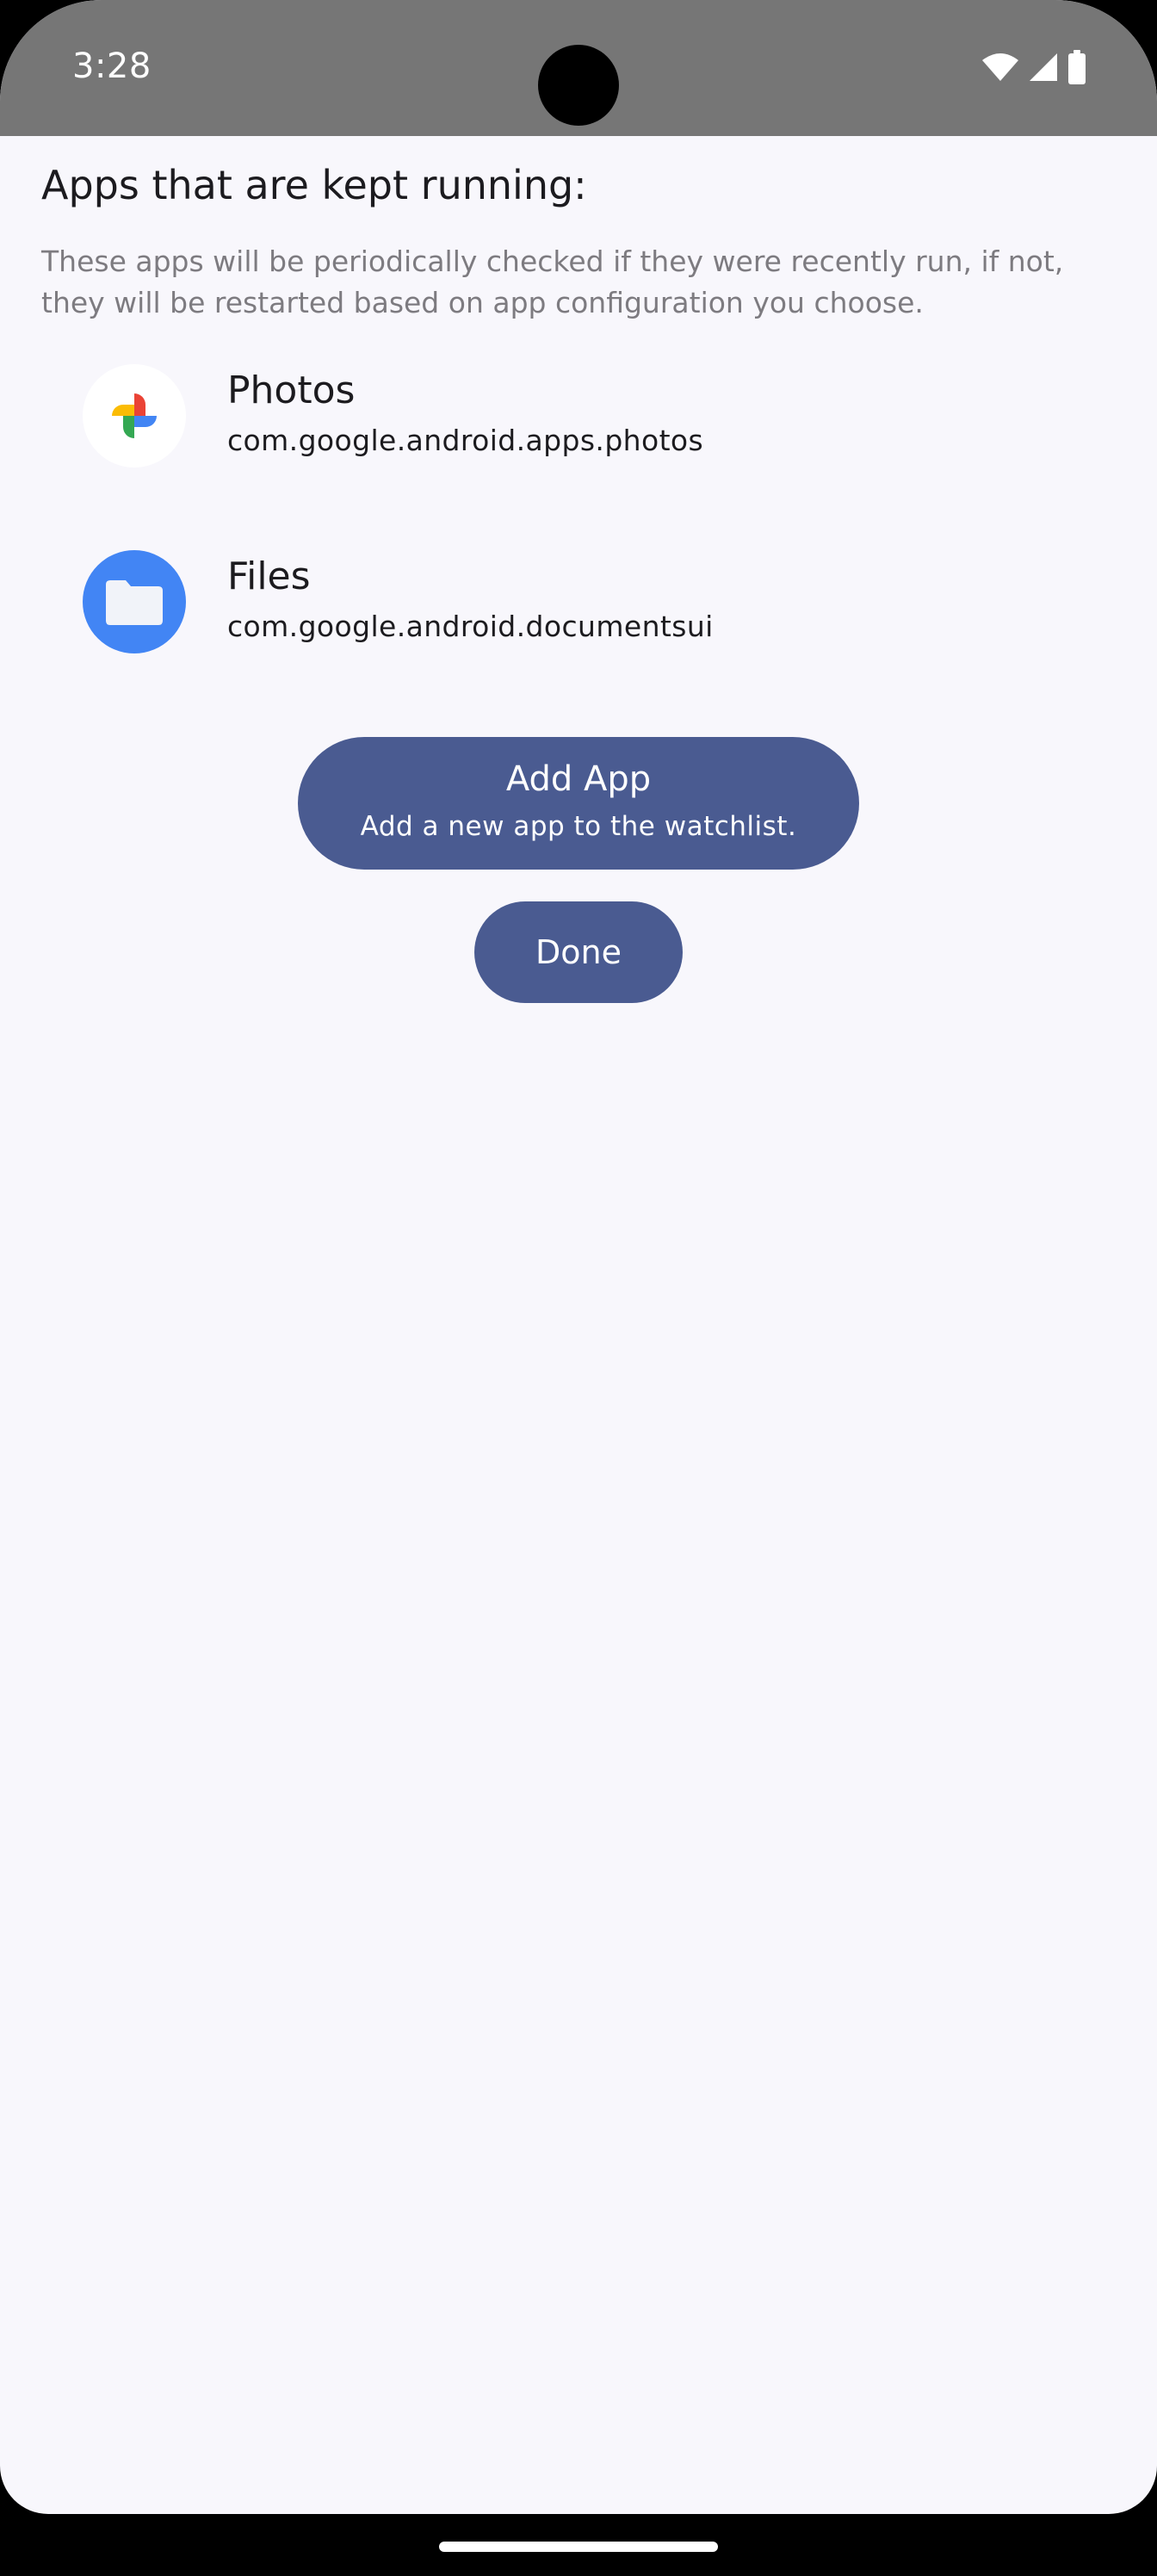  What do you see at coordinates (134, 601) in the screenshot?
I see `files-folder-icon` at bounding box center [134, 601].